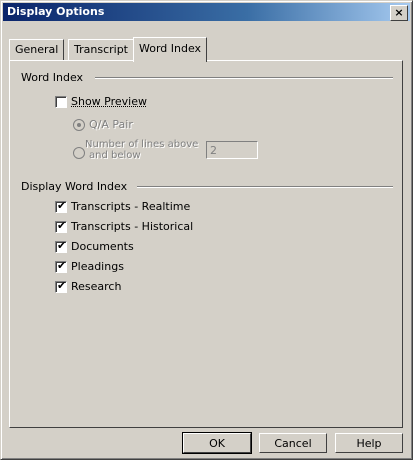 The image size is (413, 460). I want to click on research-label: Research, so click(96, 286).